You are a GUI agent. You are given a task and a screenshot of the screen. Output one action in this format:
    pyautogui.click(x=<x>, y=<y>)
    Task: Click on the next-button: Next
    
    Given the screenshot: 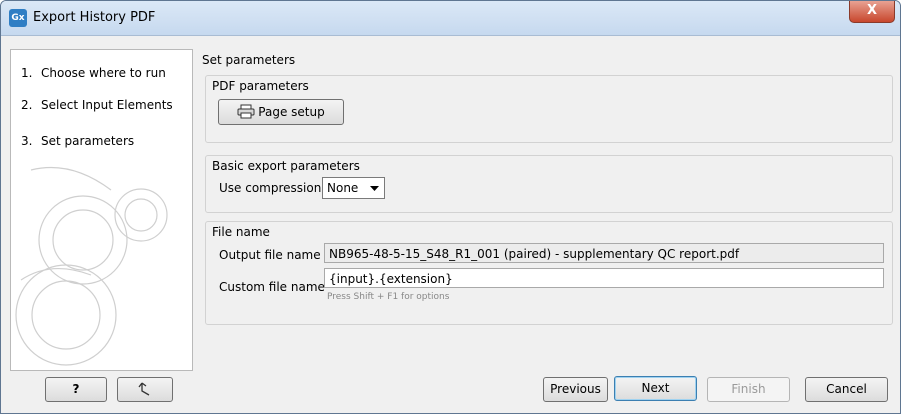 What is the action you would take?
    pyautogui.click(x=655, y=388)
    